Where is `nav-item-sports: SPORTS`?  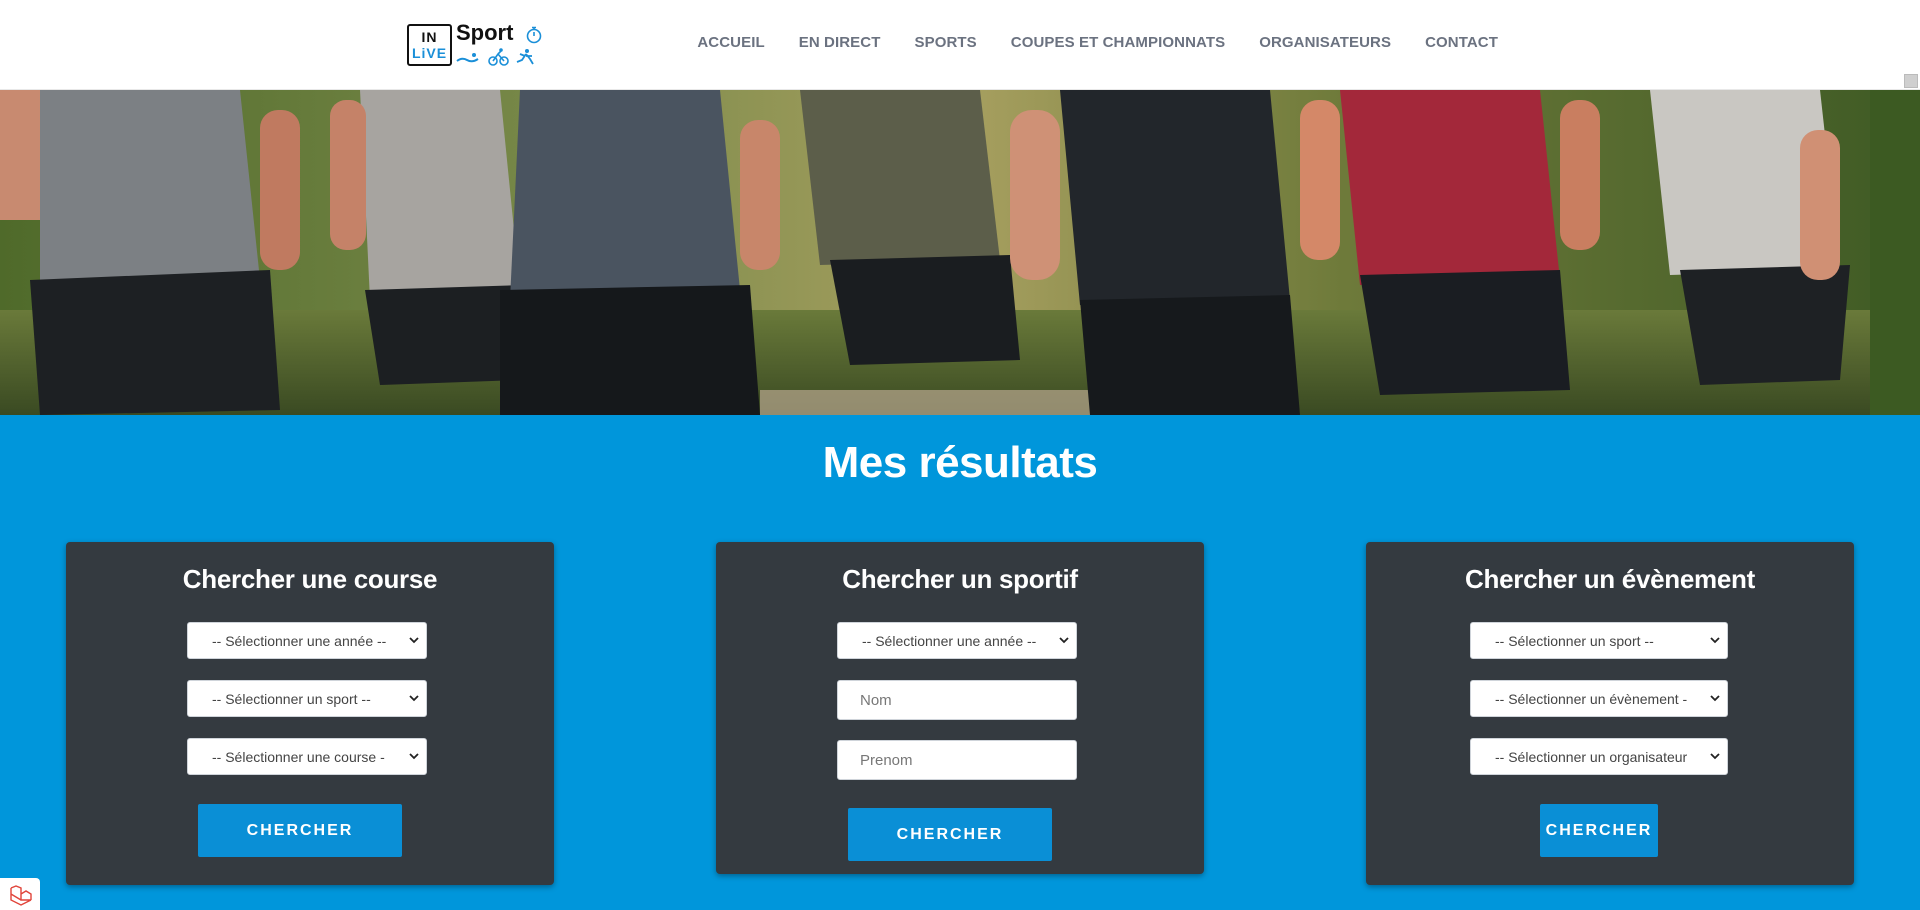
nav-item-sports: SPORTS is located at coordinates (945, 42).